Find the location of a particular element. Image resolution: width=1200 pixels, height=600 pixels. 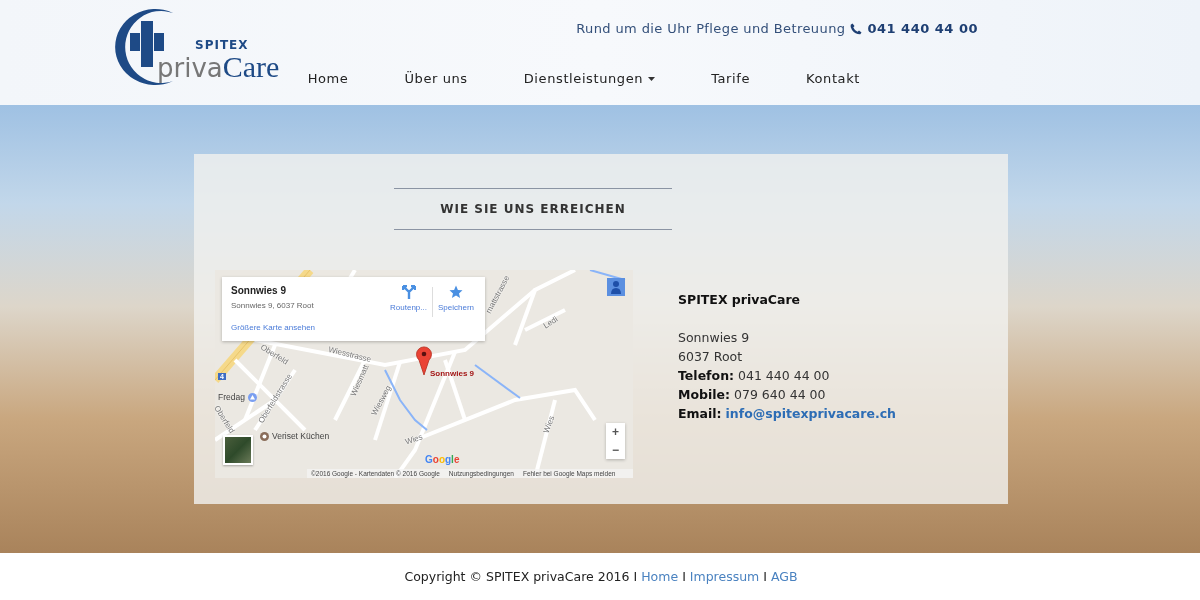

map-brand-logo: Google is located at coordinates (442, 459).